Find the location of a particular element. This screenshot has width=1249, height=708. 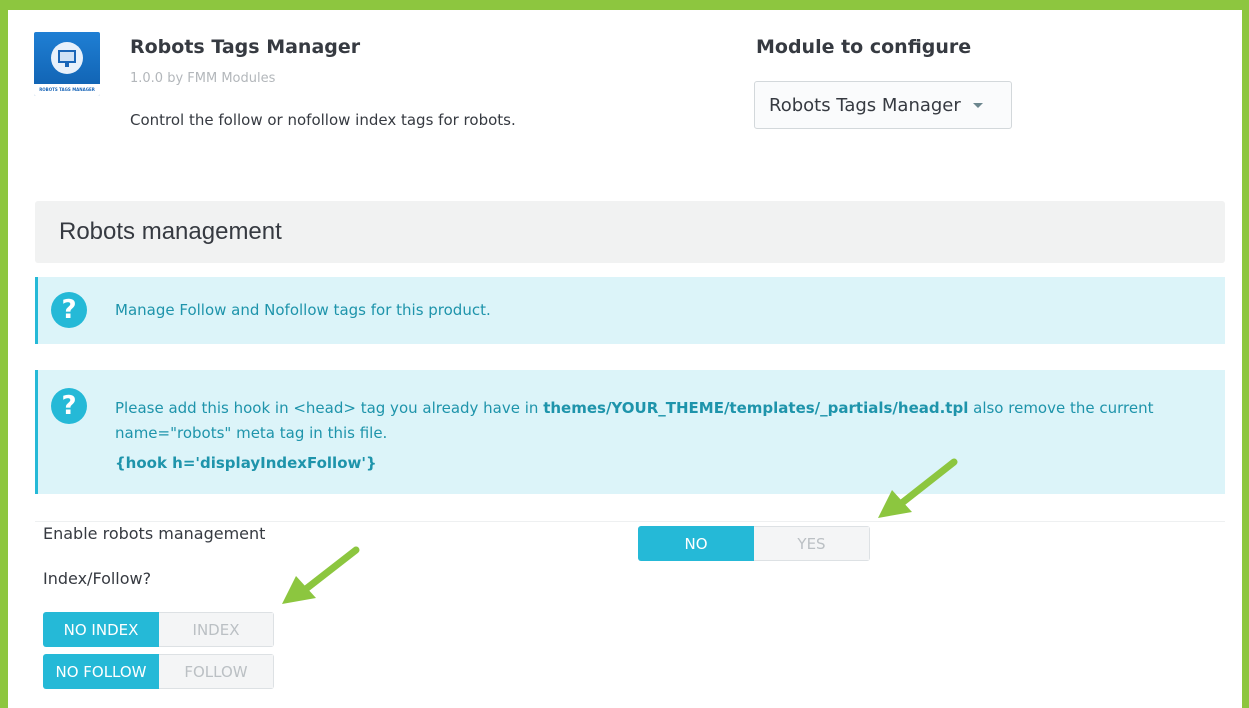

follow-switch: NO FOLLOW FOLLOW is located at coordinates (158, 671).